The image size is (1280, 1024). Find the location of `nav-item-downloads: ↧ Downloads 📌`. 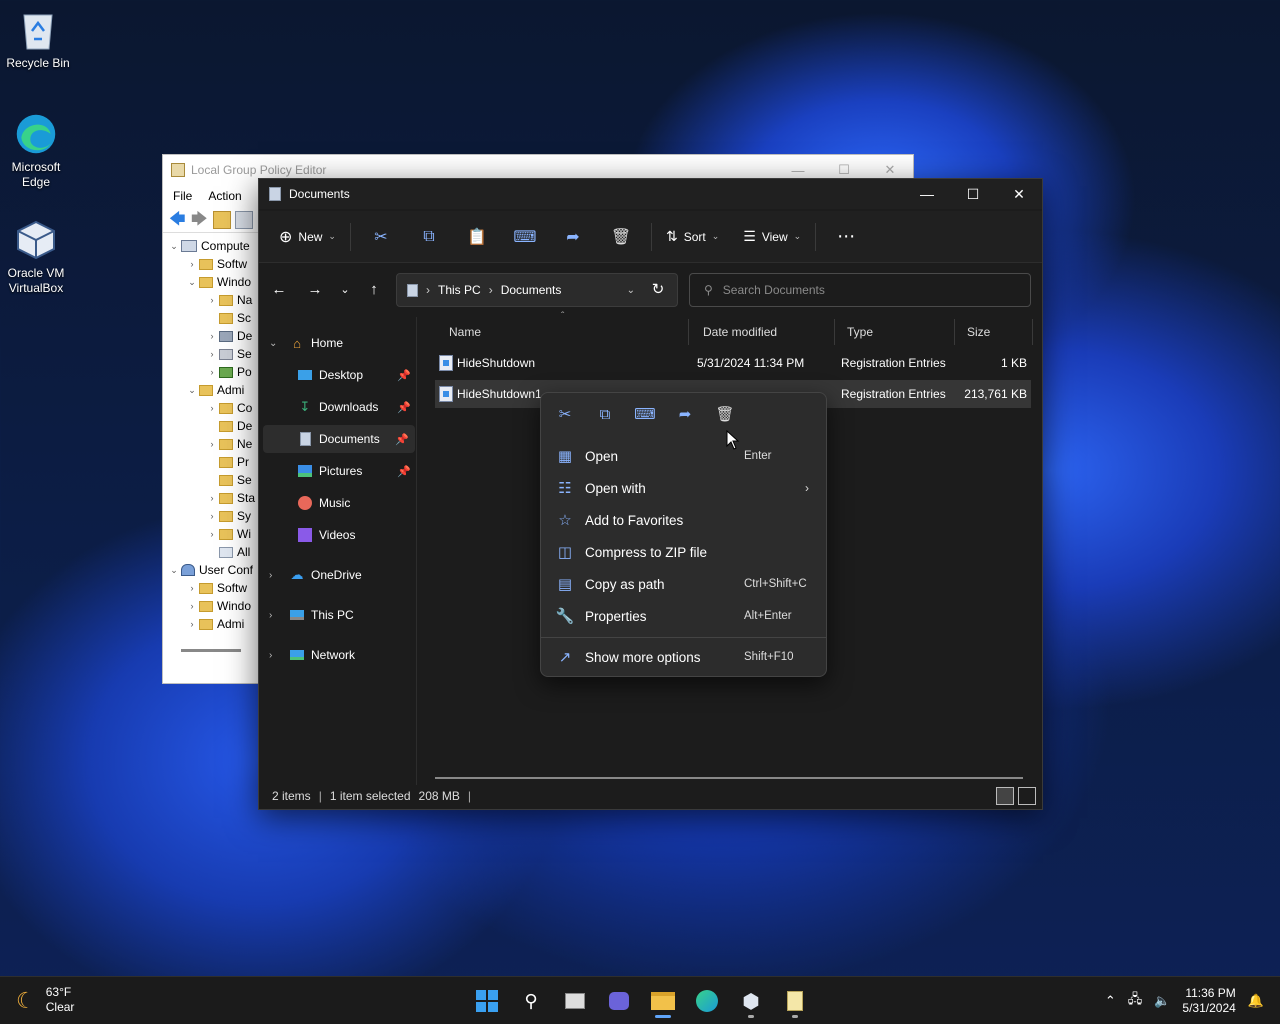

nav-item-downloads: ↧ Downloads 📌 is located at coordinates (338, 407).